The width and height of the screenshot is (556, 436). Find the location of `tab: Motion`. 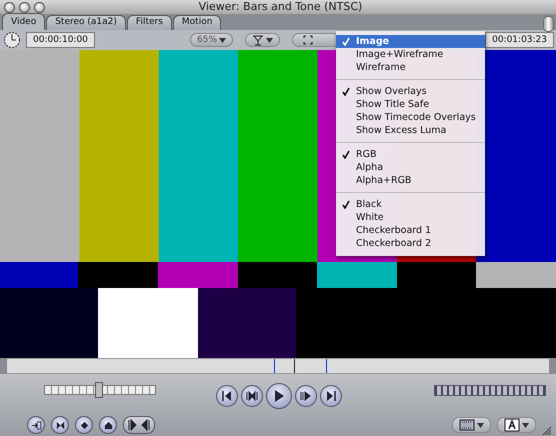

tab: Motion is located at coordinates (197, 22).